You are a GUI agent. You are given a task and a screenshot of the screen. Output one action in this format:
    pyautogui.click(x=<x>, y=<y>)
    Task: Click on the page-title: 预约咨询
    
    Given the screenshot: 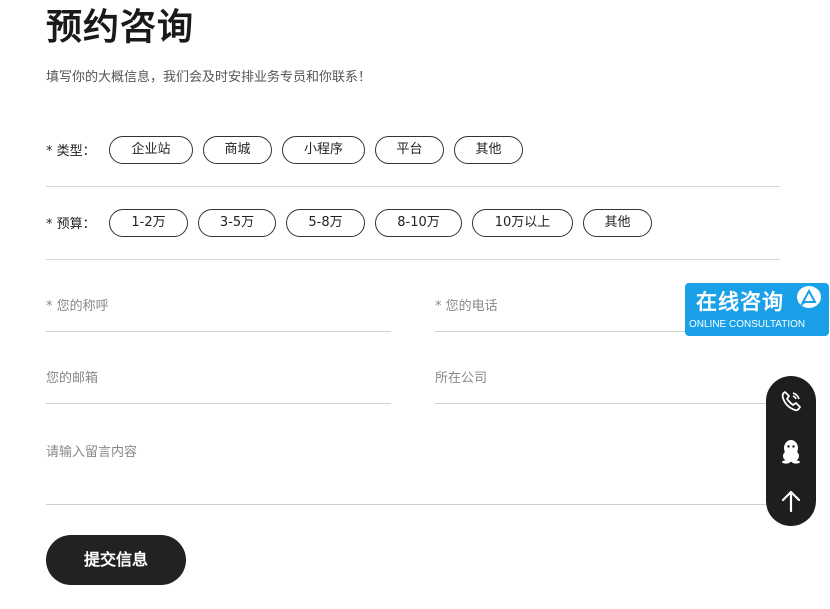 What is the action you would take?
    pyautogui.click(x=120, y=27)
    